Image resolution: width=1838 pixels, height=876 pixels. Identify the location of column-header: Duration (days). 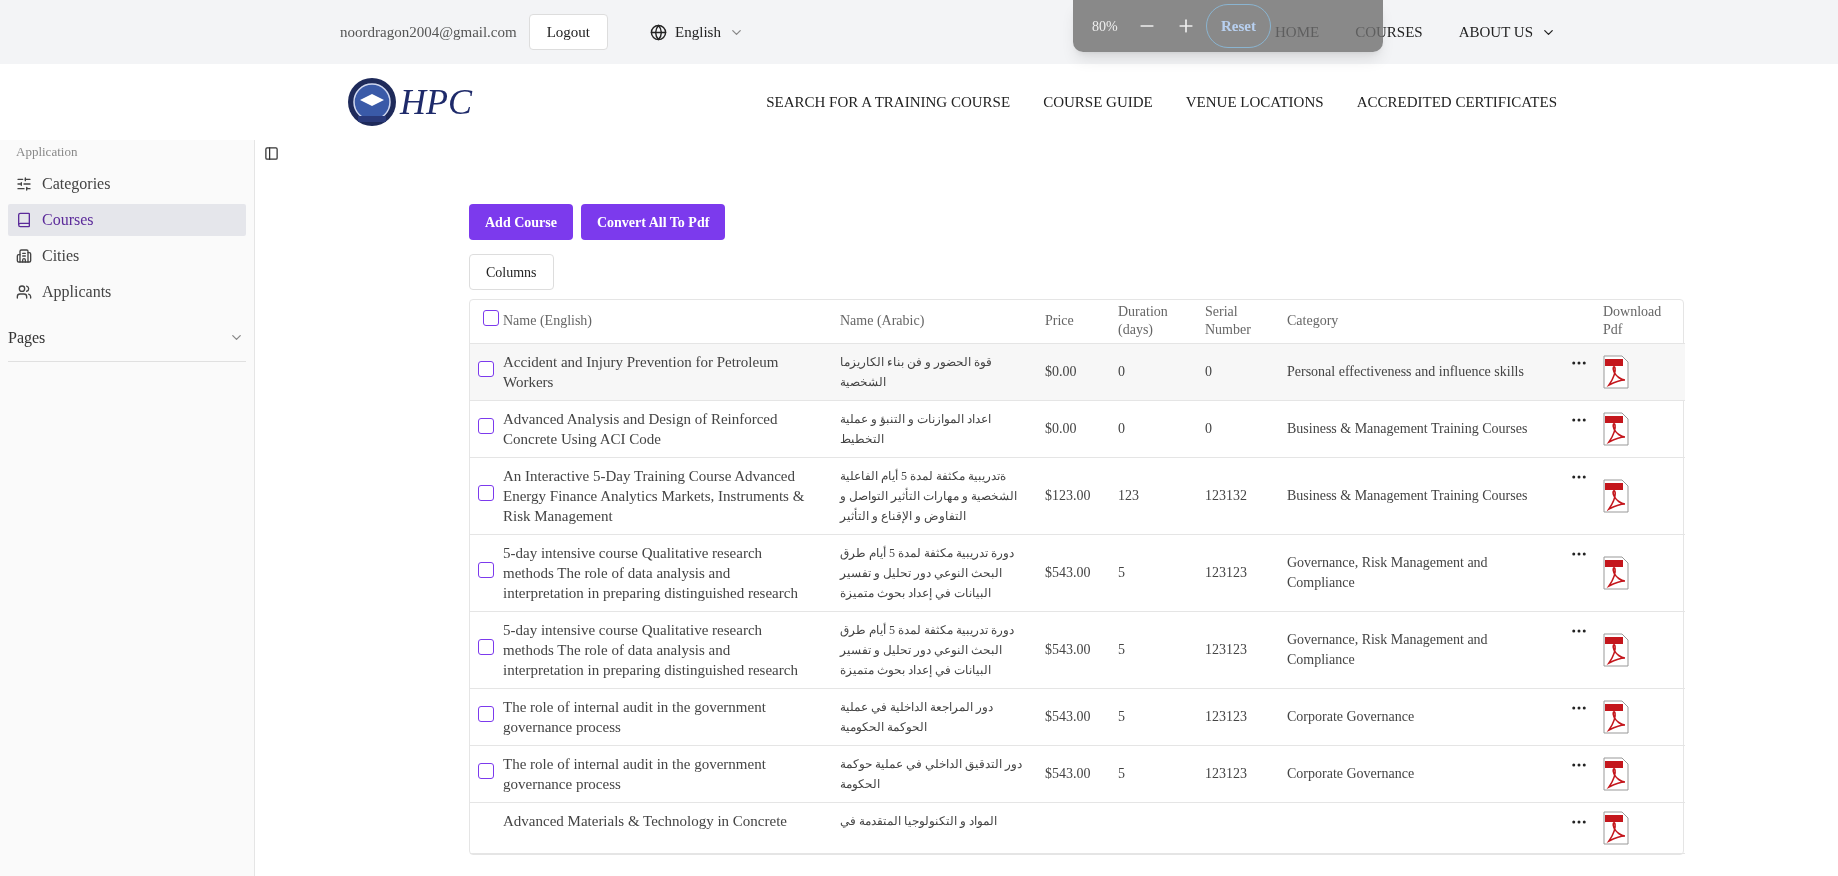
(1143, 321).